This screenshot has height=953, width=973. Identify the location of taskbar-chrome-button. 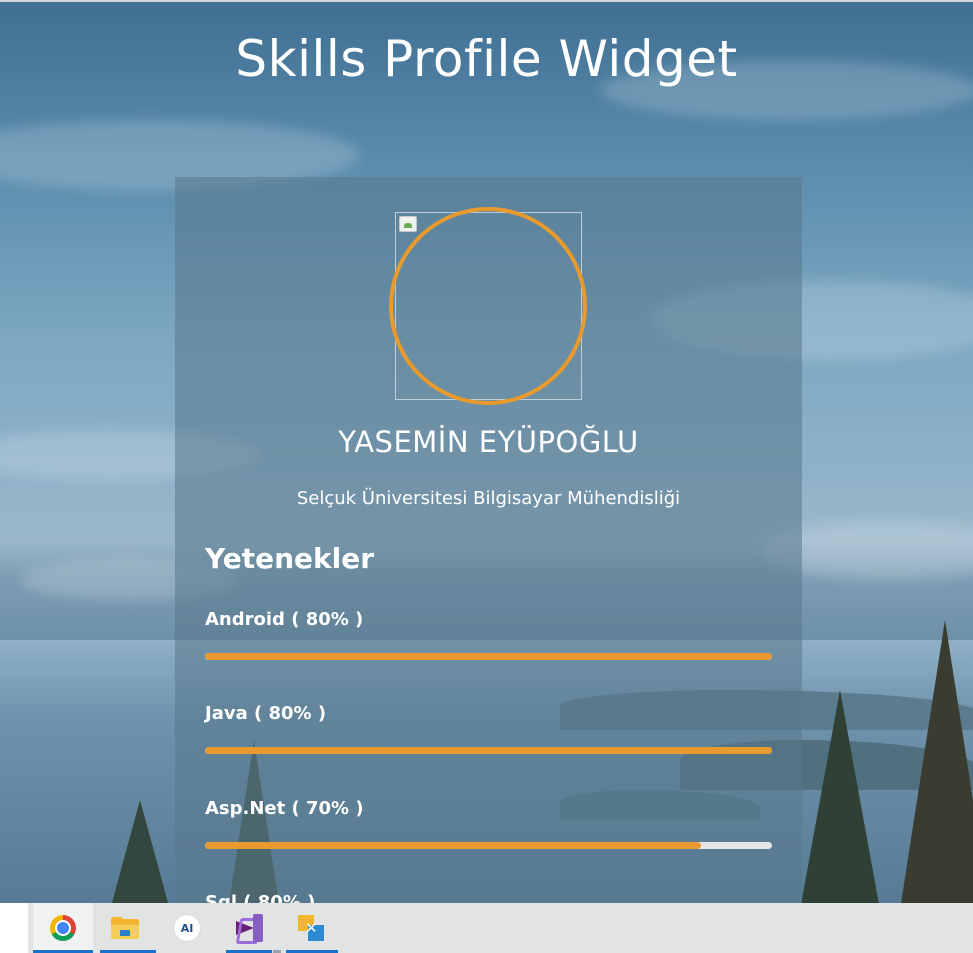
(63, 928).